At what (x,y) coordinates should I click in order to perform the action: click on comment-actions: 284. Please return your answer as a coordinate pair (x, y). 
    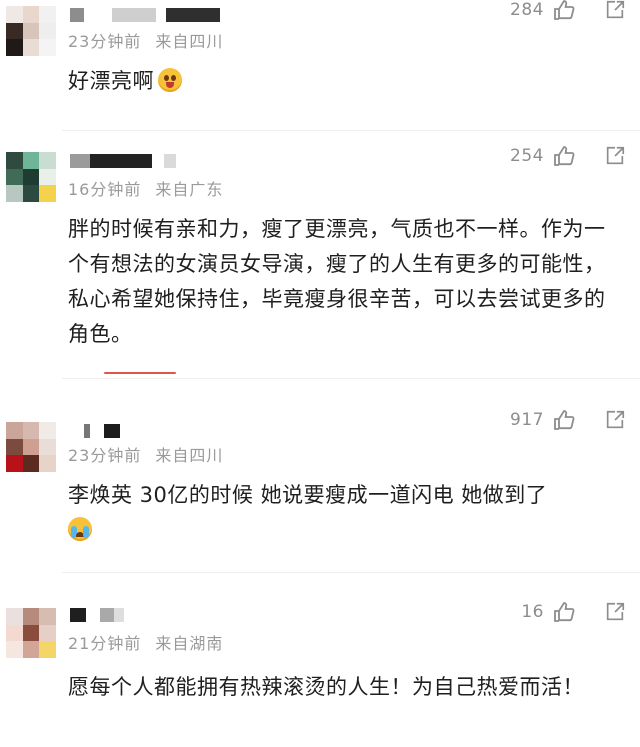
    Looking at the image, I should click on (568, 11).